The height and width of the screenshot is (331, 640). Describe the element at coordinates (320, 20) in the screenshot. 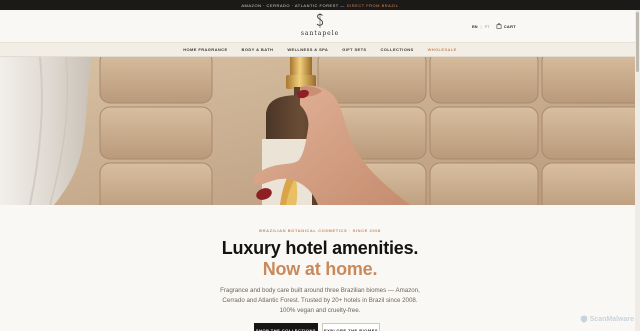

I see `s-monogram-icon` at that location.